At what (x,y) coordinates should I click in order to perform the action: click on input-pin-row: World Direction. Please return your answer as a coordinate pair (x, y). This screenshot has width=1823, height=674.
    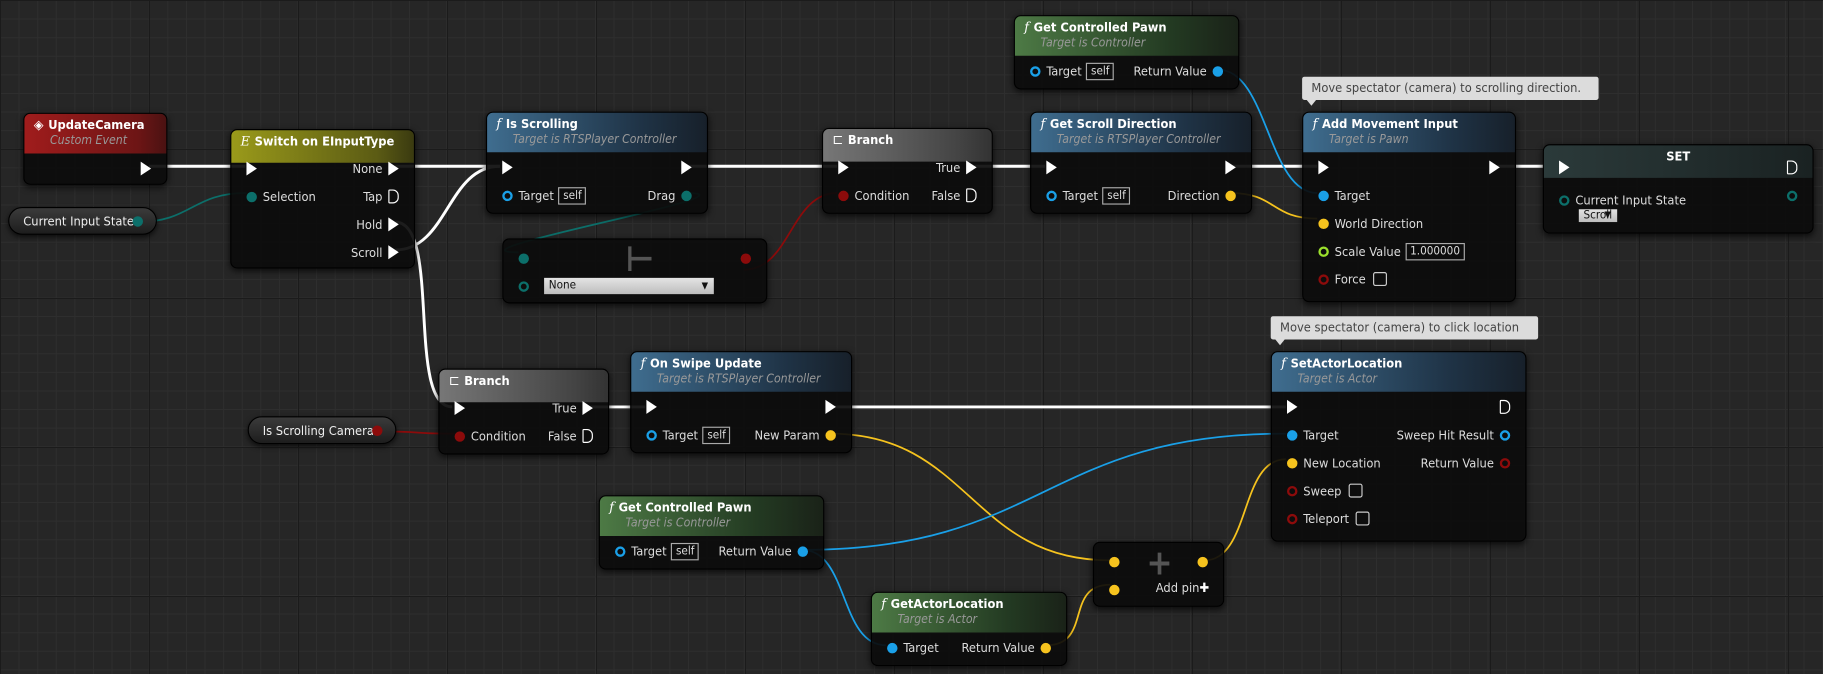
    Looking at the image, I should click on (1368, 223).